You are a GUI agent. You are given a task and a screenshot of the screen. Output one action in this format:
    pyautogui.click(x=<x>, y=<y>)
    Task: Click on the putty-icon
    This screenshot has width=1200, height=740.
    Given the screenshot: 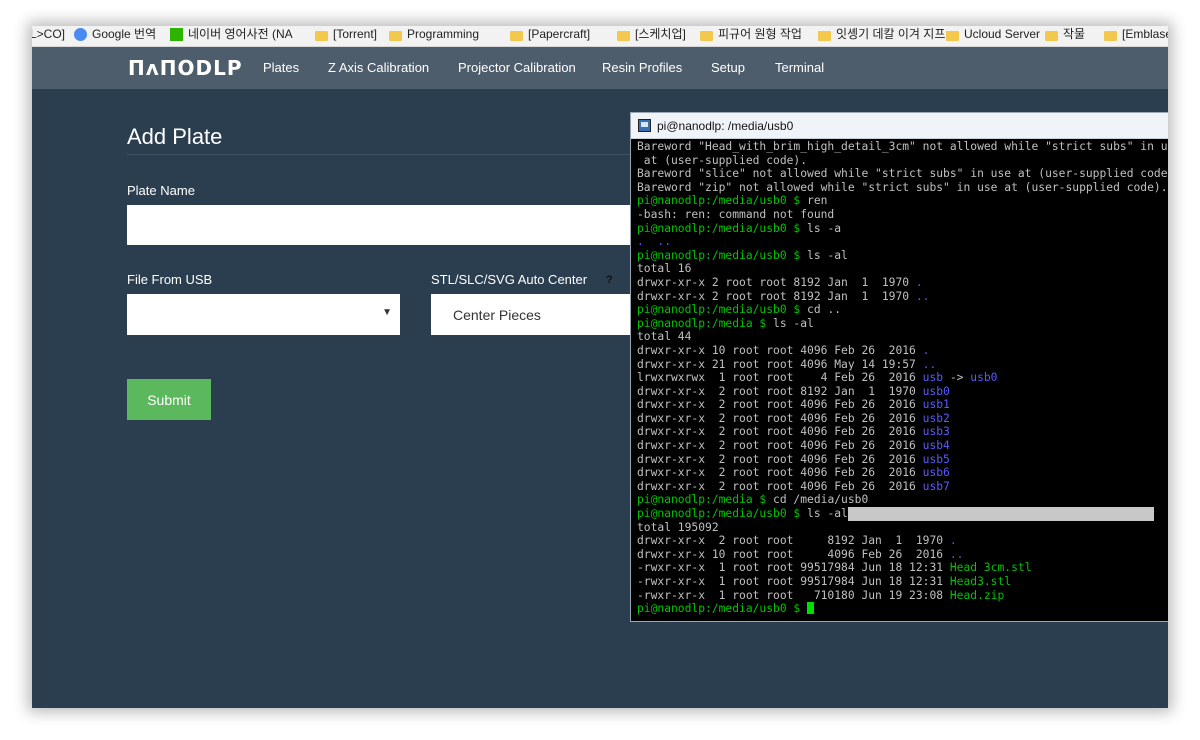 What is the action you would take?
    pyautogui.click(x=644, y=125)
    